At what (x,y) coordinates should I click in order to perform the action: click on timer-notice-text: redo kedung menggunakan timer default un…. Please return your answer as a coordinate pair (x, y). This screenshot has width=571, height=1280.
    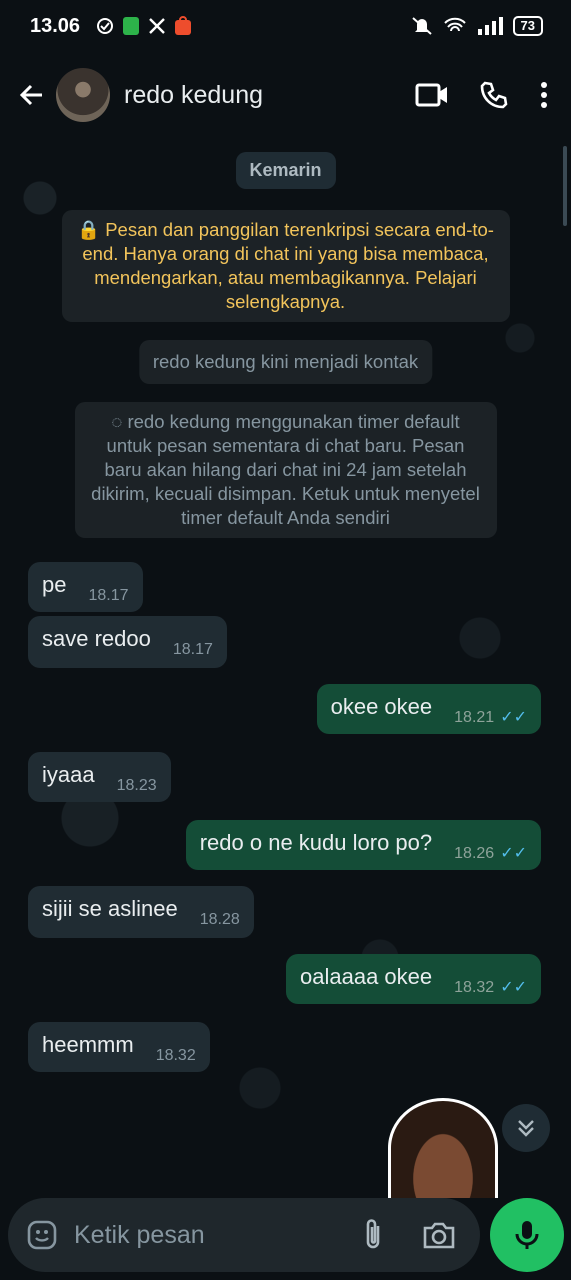
    Looking at the image, I should click on (285, 469).